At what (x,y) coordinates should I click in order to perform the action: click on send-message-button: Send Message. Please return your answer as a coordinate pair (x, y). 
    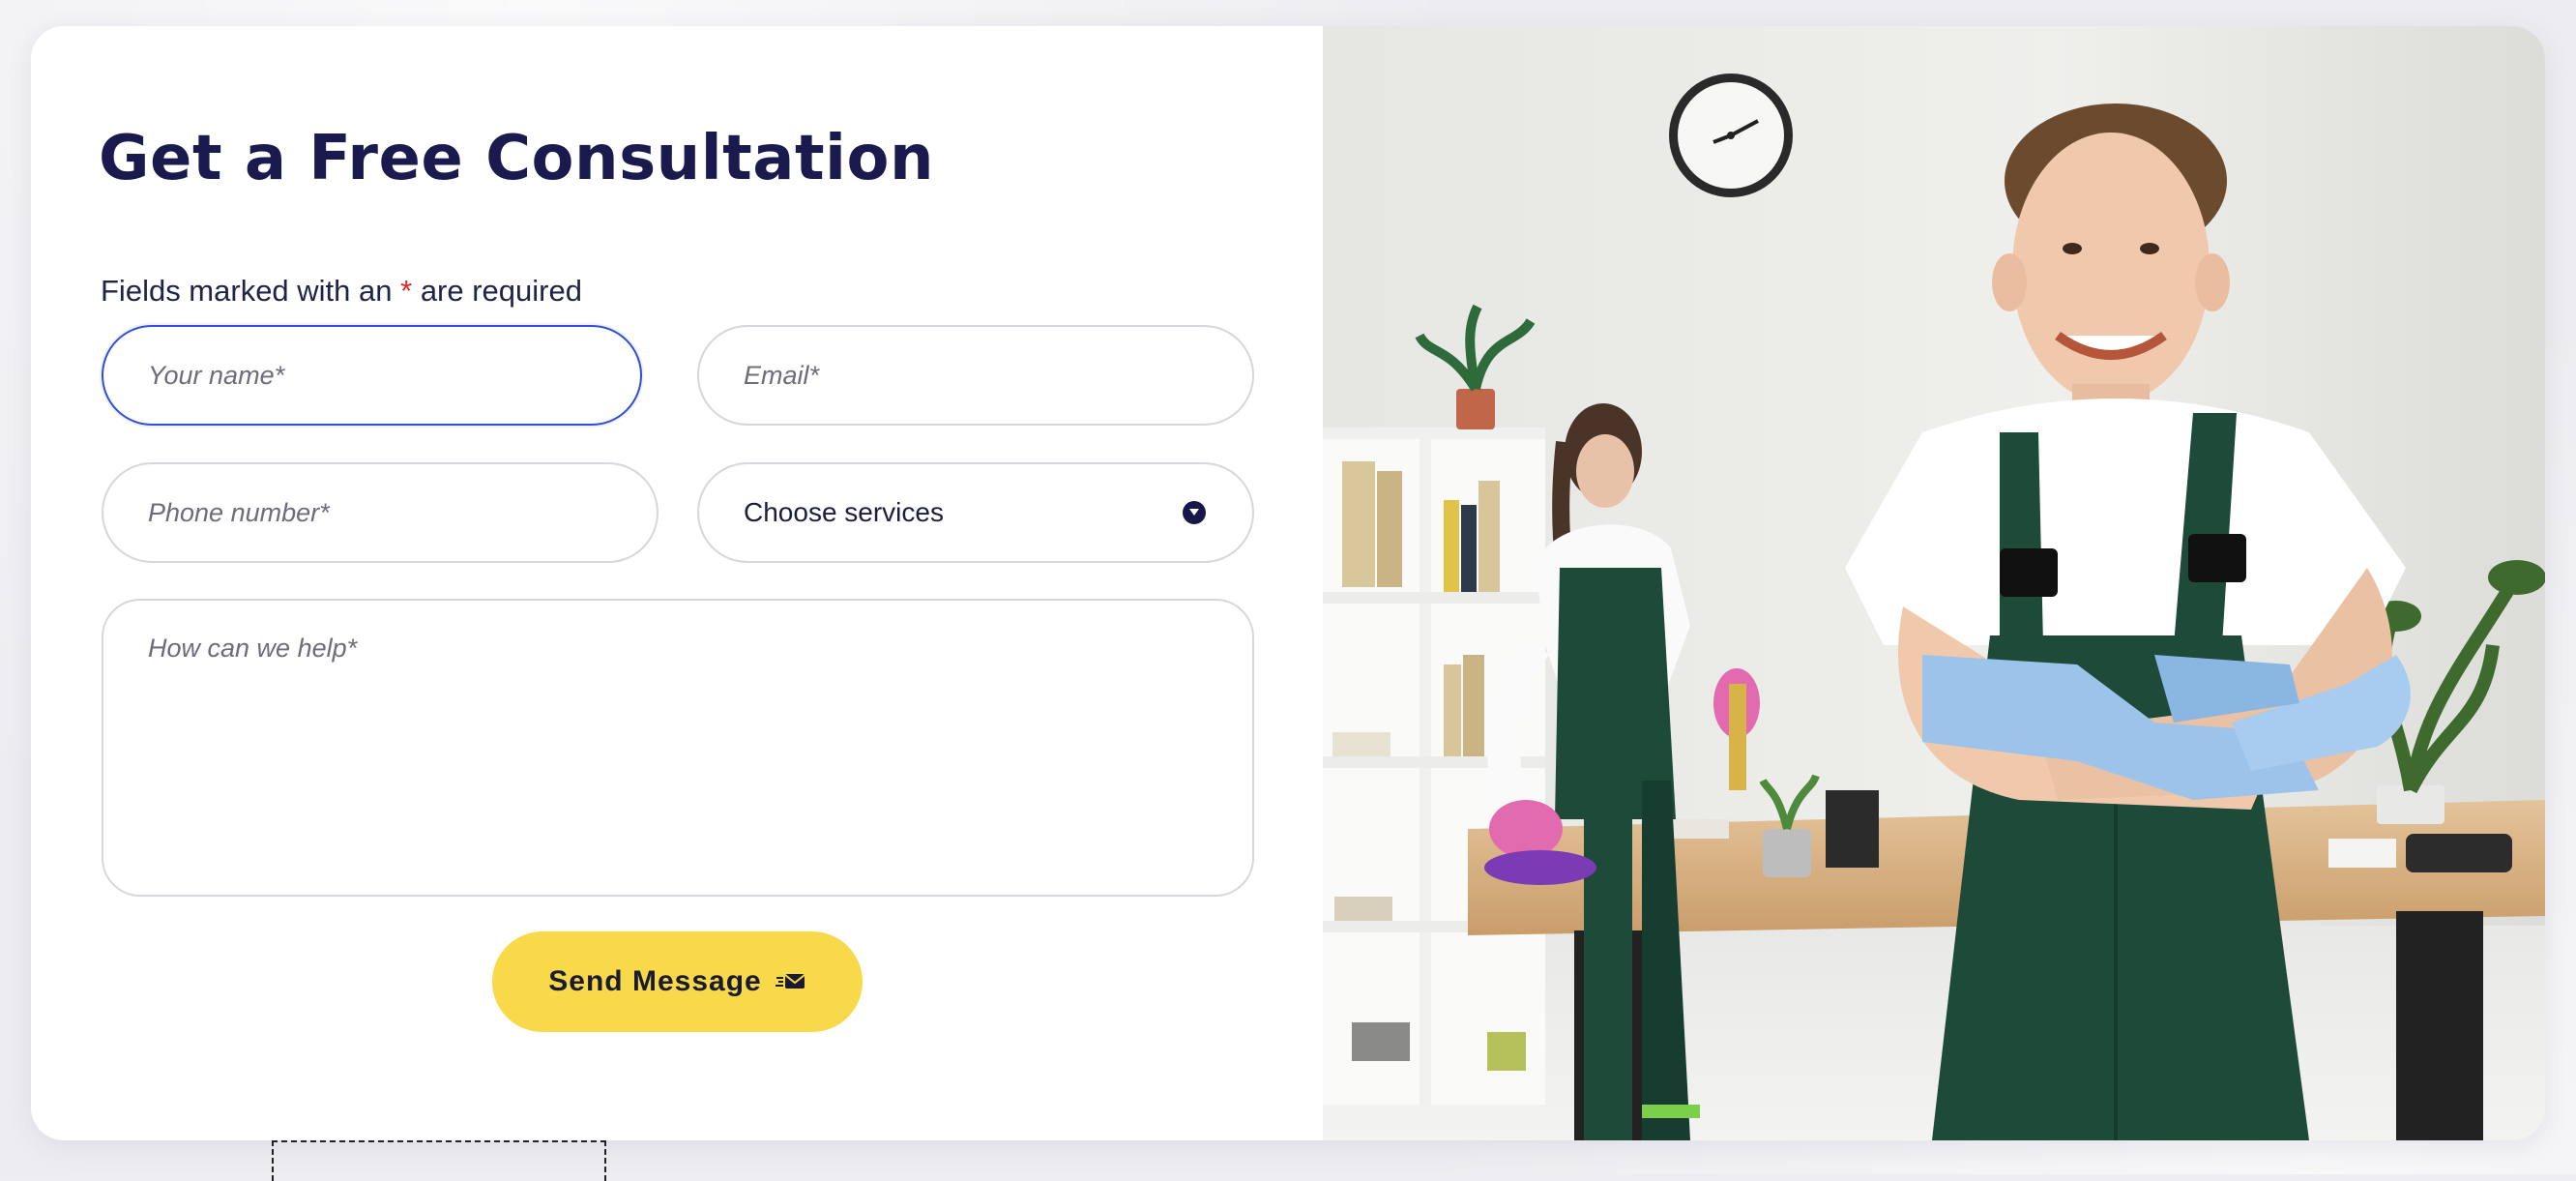
    Looking at the image, I should click on (677, 981).